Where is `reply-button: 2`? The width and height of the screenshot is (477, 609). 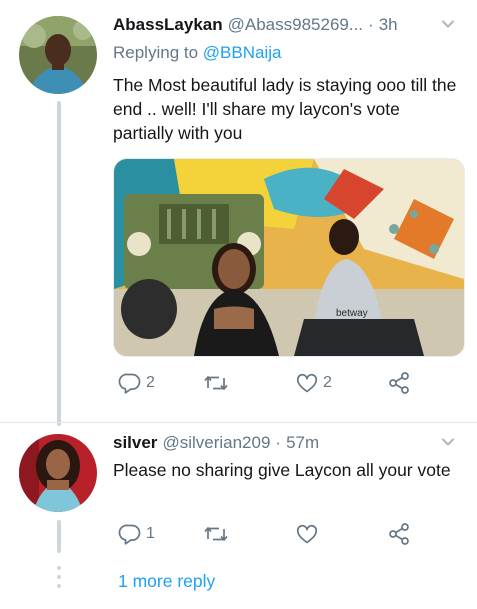
reply-button: 2 is located at coordinates (136, 383).